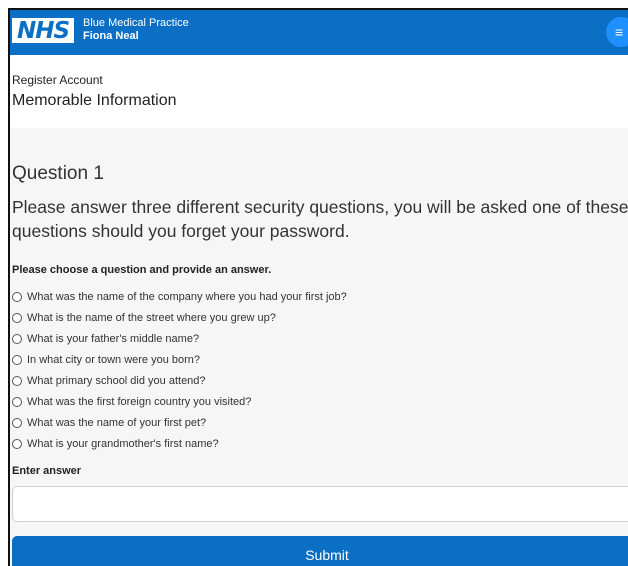 The width and height of the screenshot is (628, 566). I want to click on security-question-option: In what city or town were you born?, so click(179, 359).